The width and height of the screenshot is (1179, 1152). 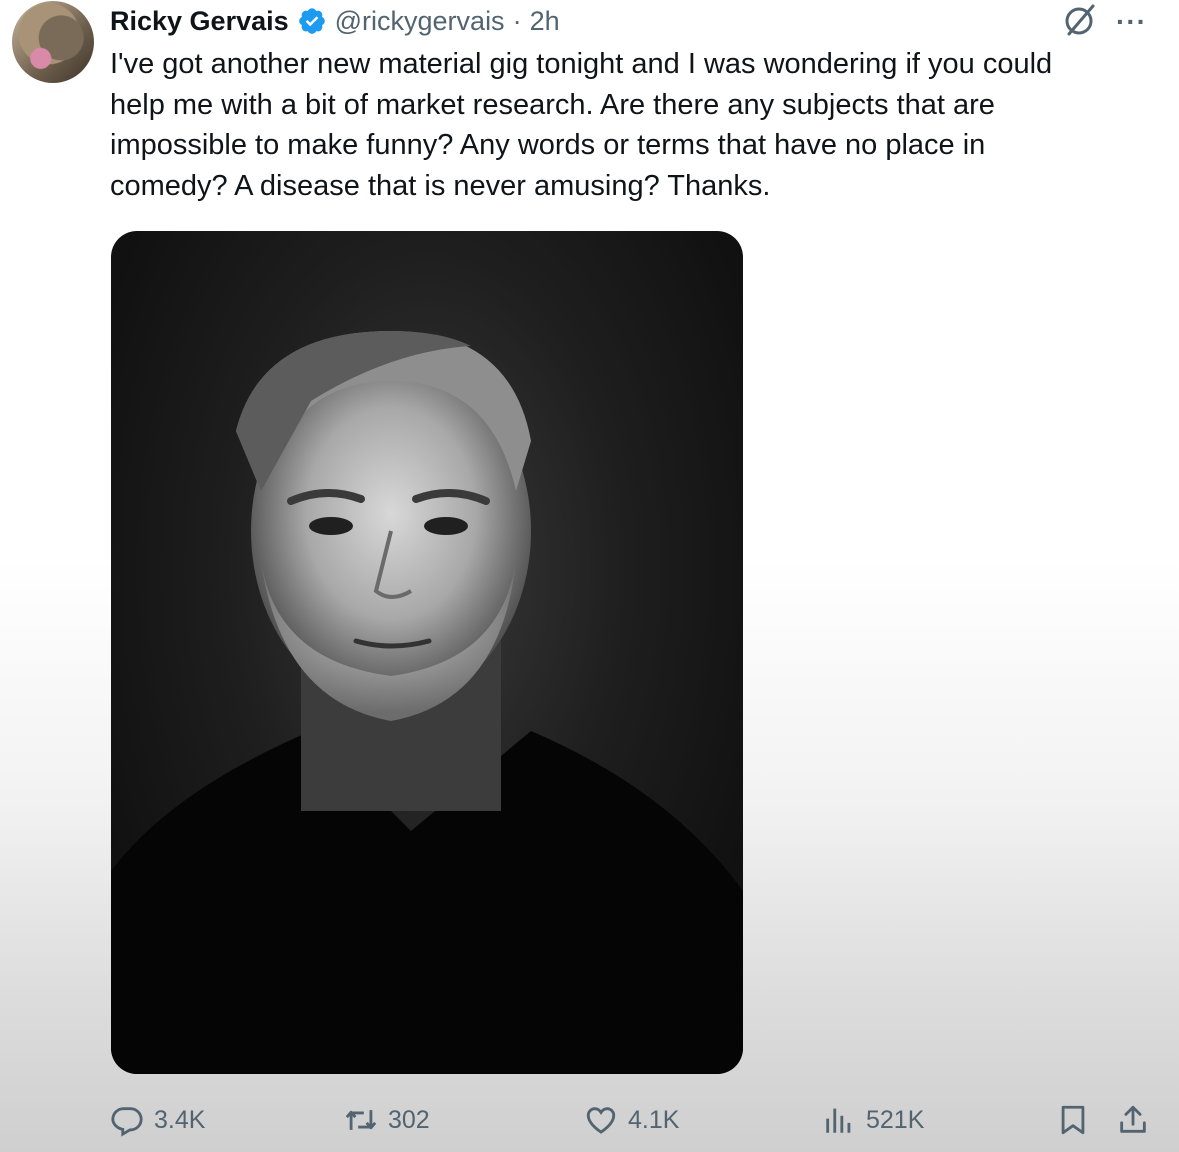 I want to click on repost-icon, so click(x=361, y=1120).